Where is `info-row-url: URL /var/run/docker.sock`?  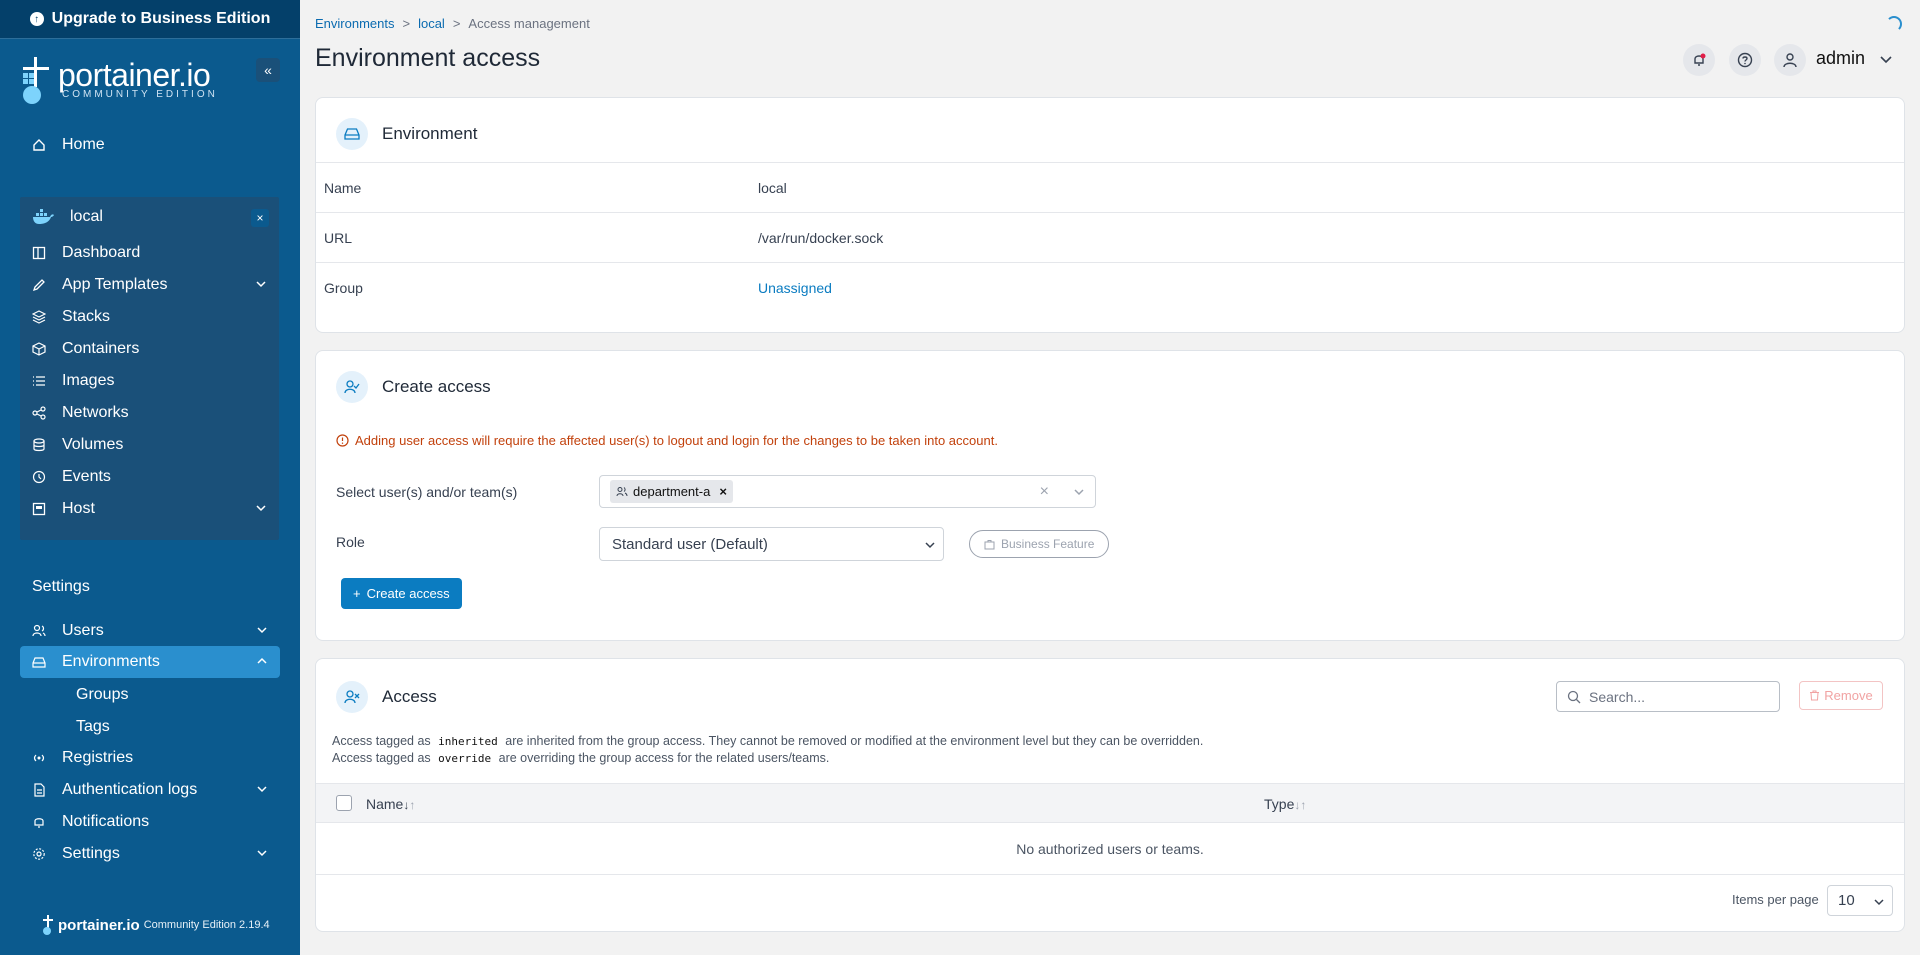
info-row-url: URL /var/run/docker.sock is located at coordinates (1110, 237).